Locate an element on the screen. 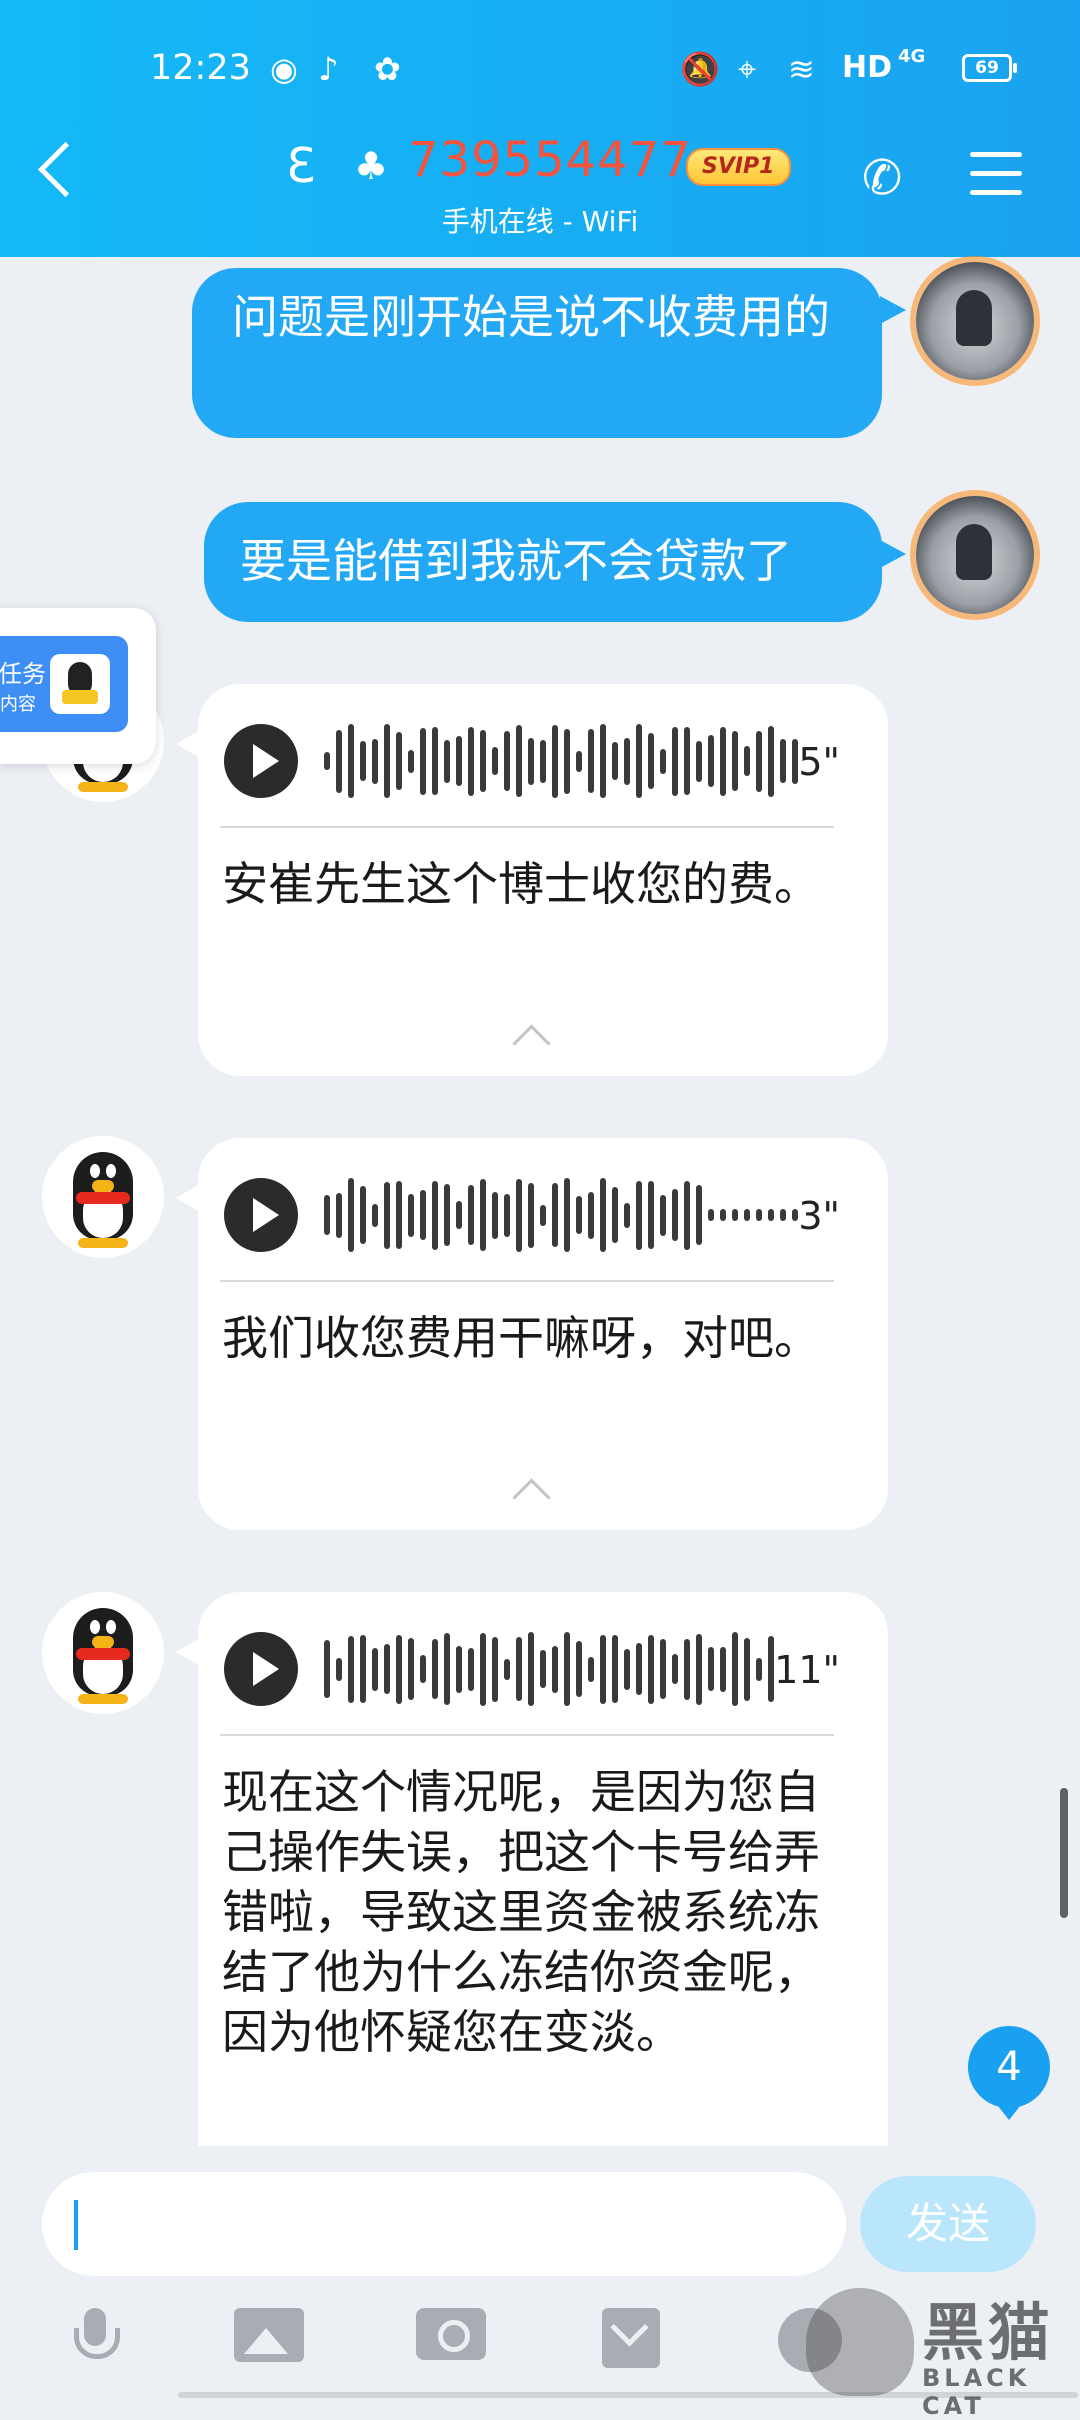 This screenshot has height=2420, width=1080. image-icon is located at coordinates (269, 2335).